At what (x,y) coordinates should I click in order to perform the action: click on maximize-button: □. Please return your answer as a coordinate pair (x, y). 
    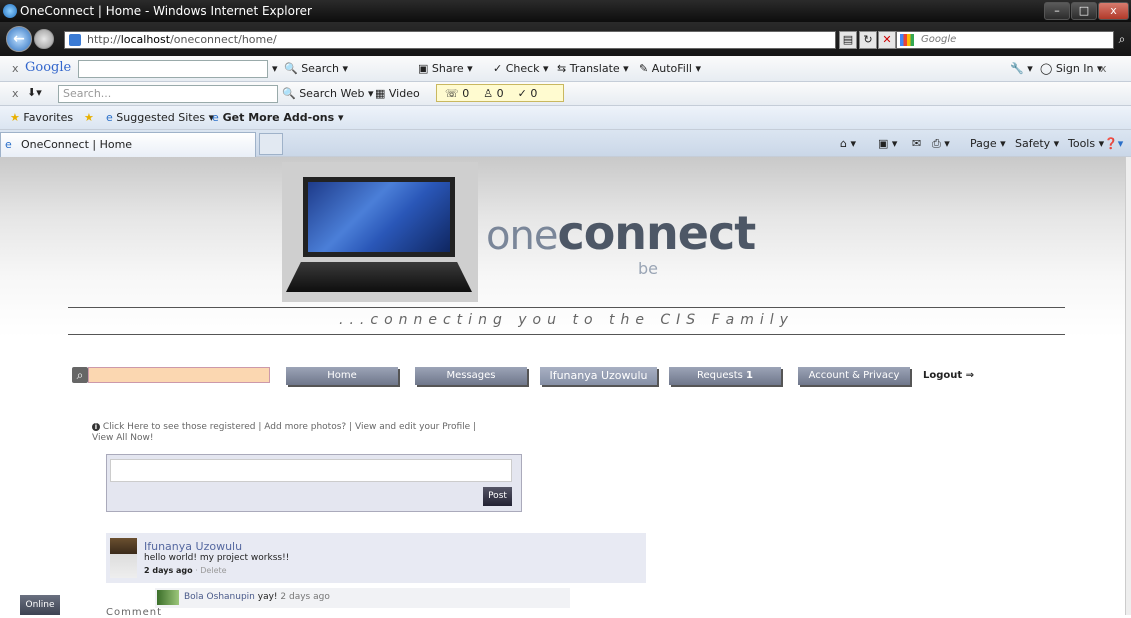
    Looking at the image, I should click on (1084, 11).